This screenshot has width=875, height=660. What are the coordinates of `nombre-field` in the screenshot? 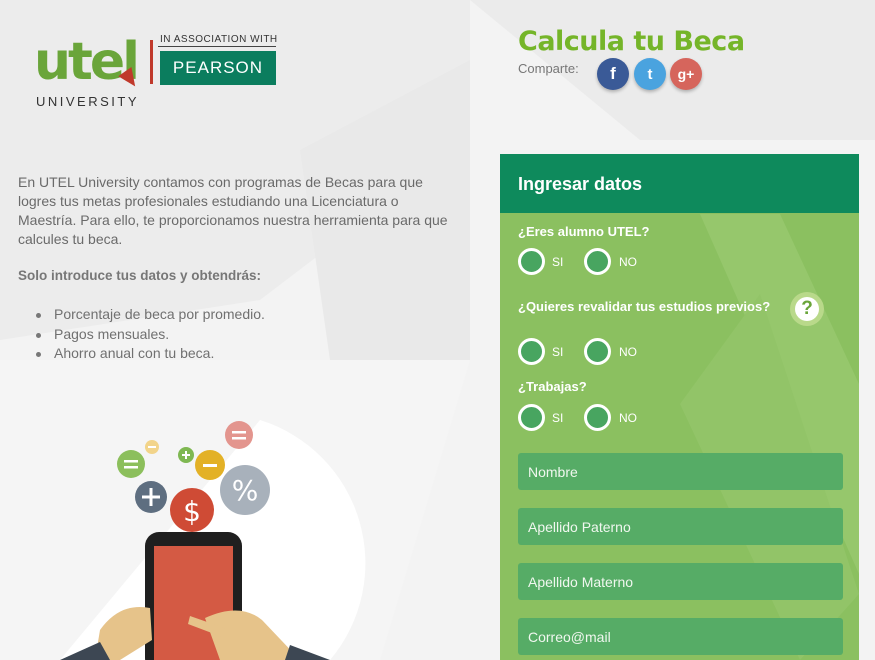 It's located at (680, 471).